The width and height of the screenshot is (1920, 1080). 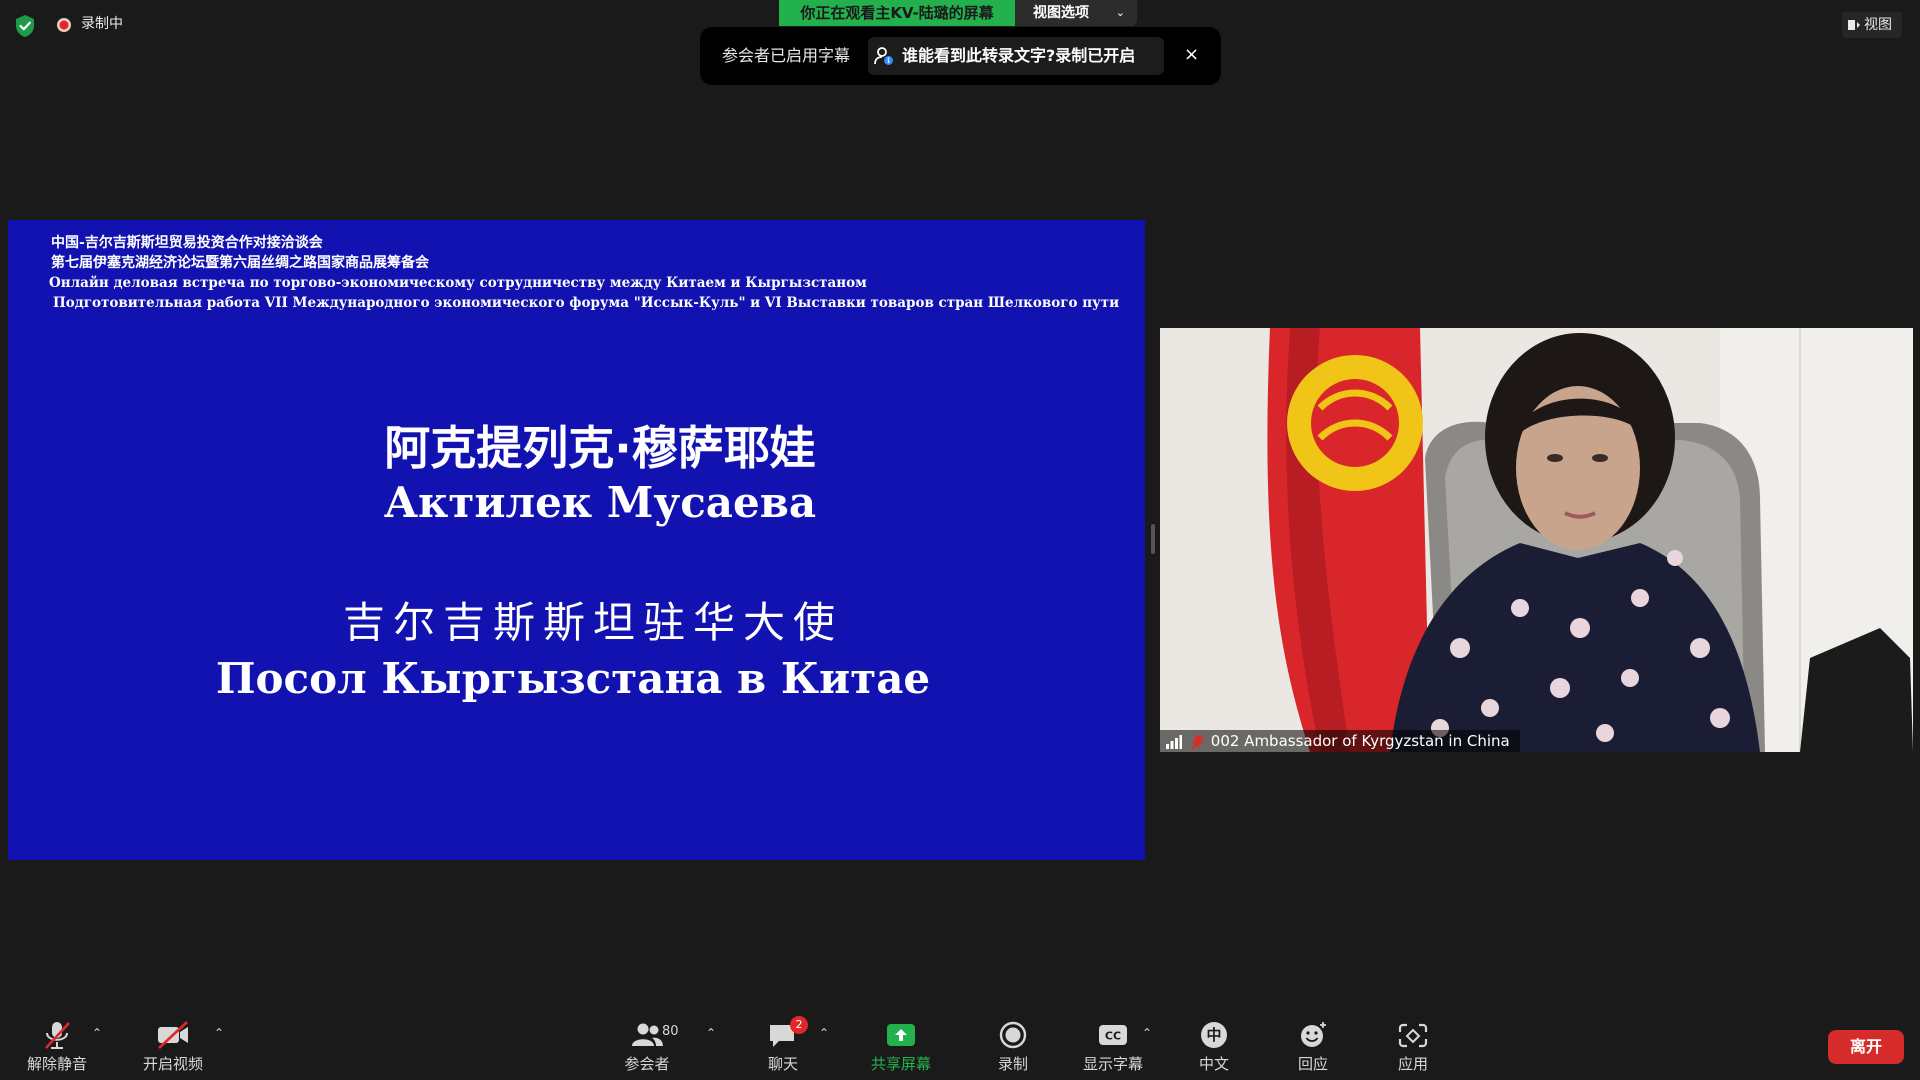 What do you see at coordinates (647, 1034) in the screenshot?
I see `participants-icon` at bounding box center [647, 1034].